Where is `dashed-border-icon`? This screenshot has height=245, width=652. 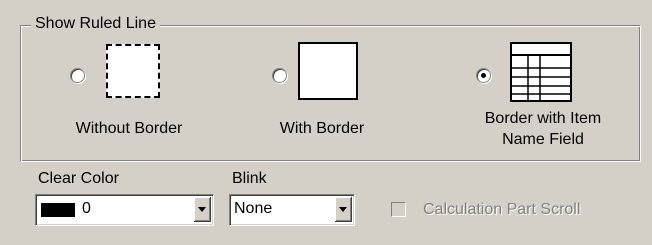 dashed-border-icon is located at coordinates (133, 71).